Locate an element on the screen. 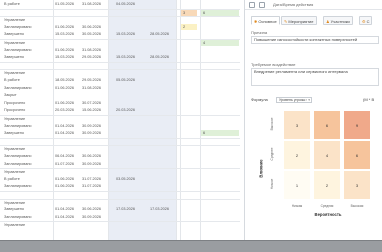  table-row: Завершено 01.04.2026 30.09.2026 6 is located at coordinates (120, 133).